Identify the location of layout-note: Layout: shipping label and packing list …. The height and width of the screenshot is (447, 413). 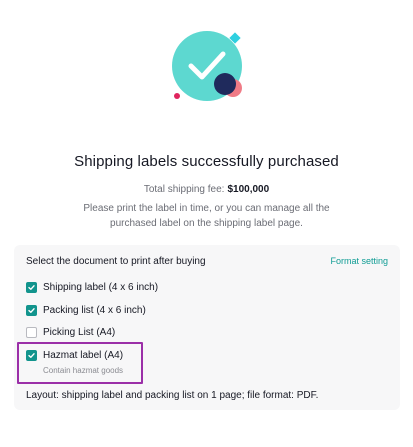
(172, 395).